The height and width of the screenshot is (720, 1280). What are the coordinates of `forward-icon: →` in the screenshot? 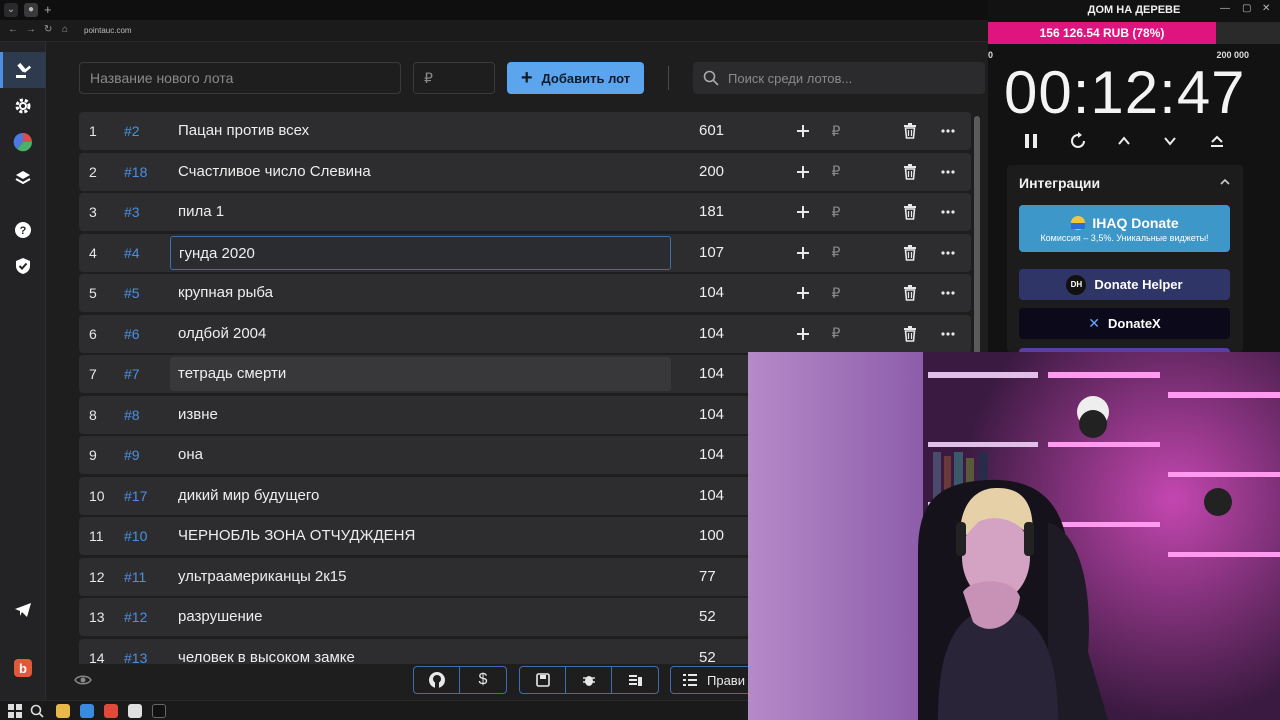 It's located at (31, 29).